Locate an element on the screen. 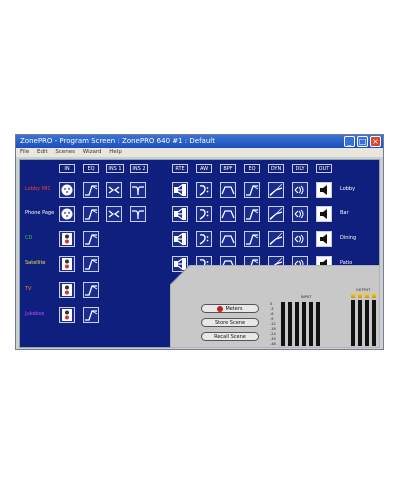 This screenshot has height=483, width=400. menu-wizard: Wizard is located at coordinates (92, 152).